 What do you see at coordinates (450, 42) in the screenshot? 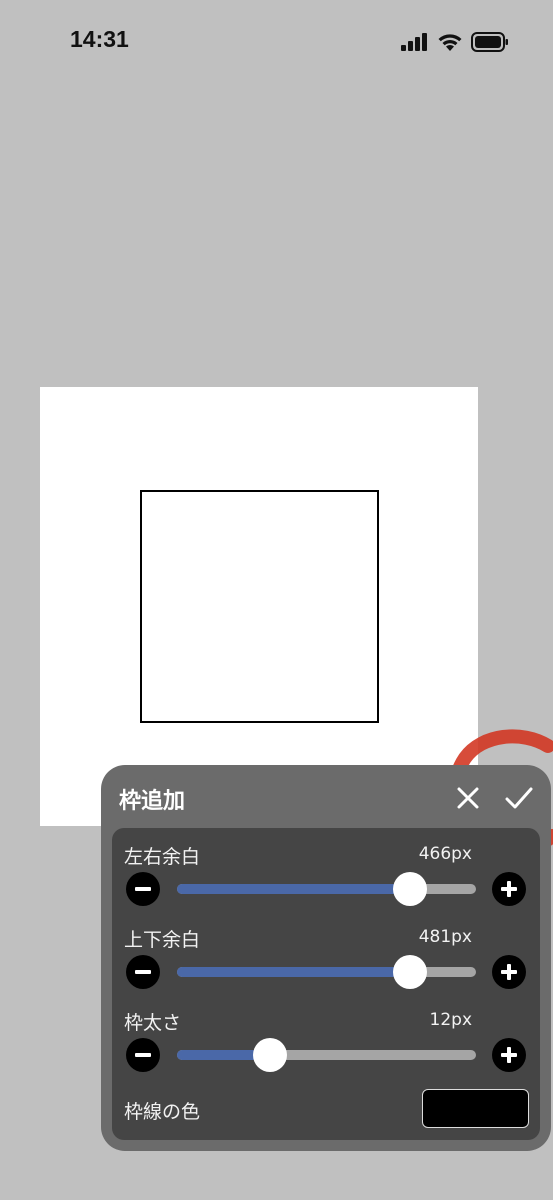
I see `wifi-icon` at bounding box center [450, 42].